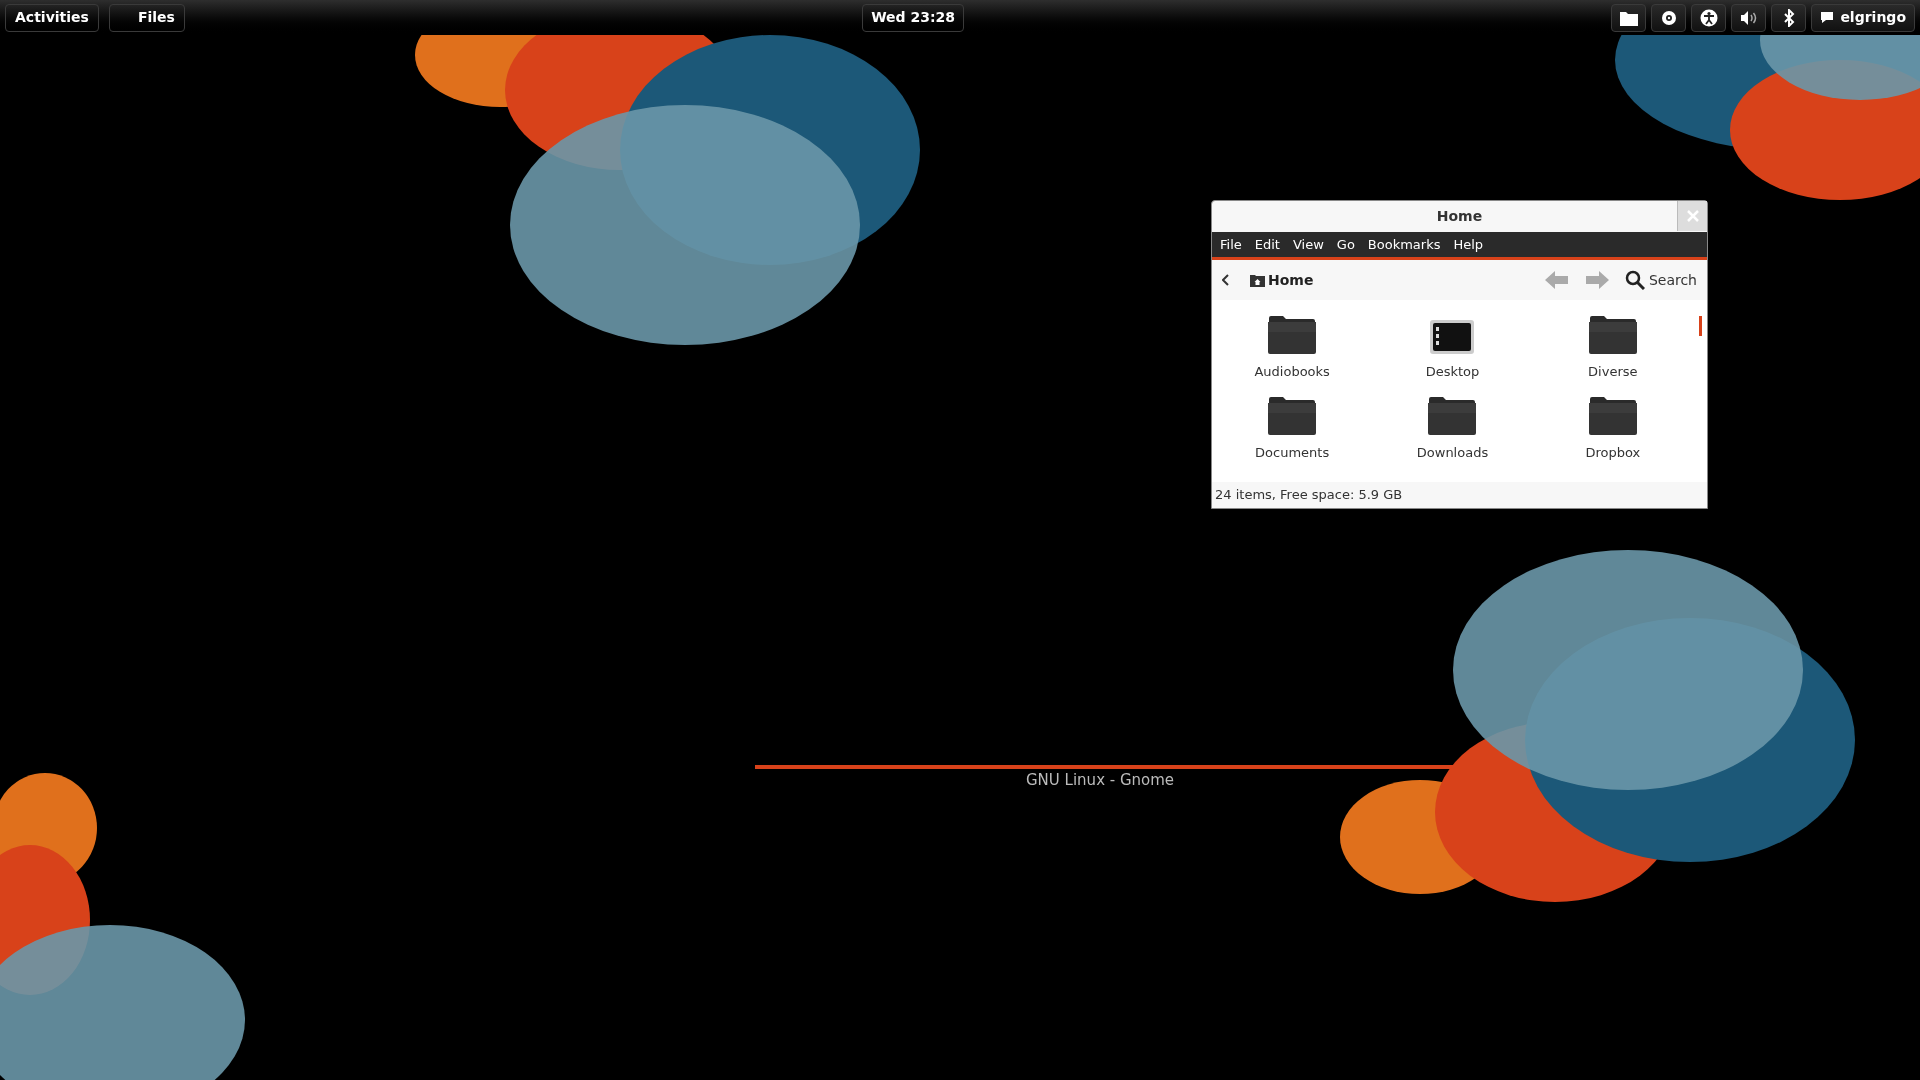  Describe the element at coordinates (1452, 453) in the screenshot. I see `file-name: Downloads` at that location.